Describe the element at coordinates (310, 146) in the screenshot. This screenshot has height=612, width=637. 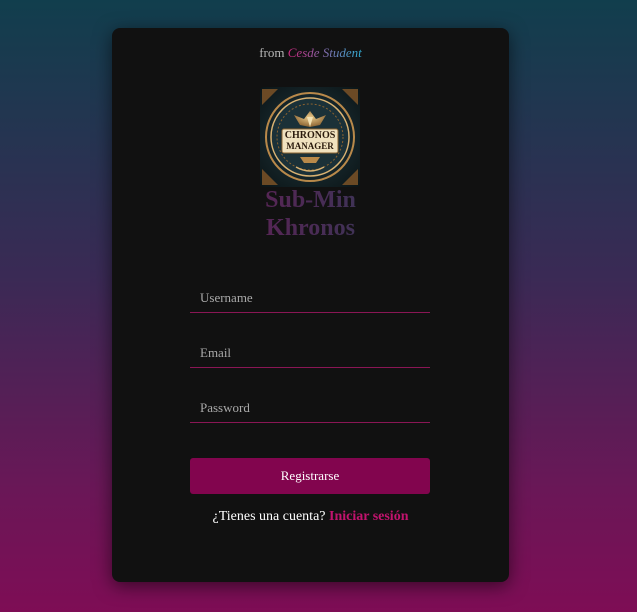
I see `logo-text-line2: MANAGER` at that location.